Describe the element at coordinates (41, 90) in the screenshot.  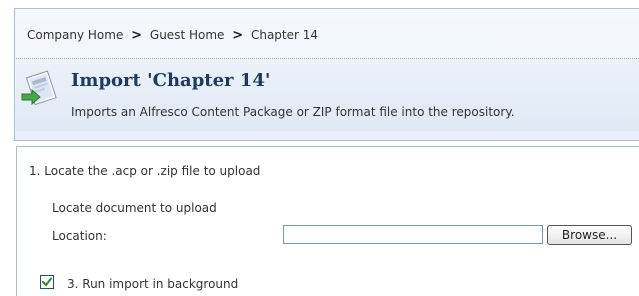
I see `import-icon` at that location.